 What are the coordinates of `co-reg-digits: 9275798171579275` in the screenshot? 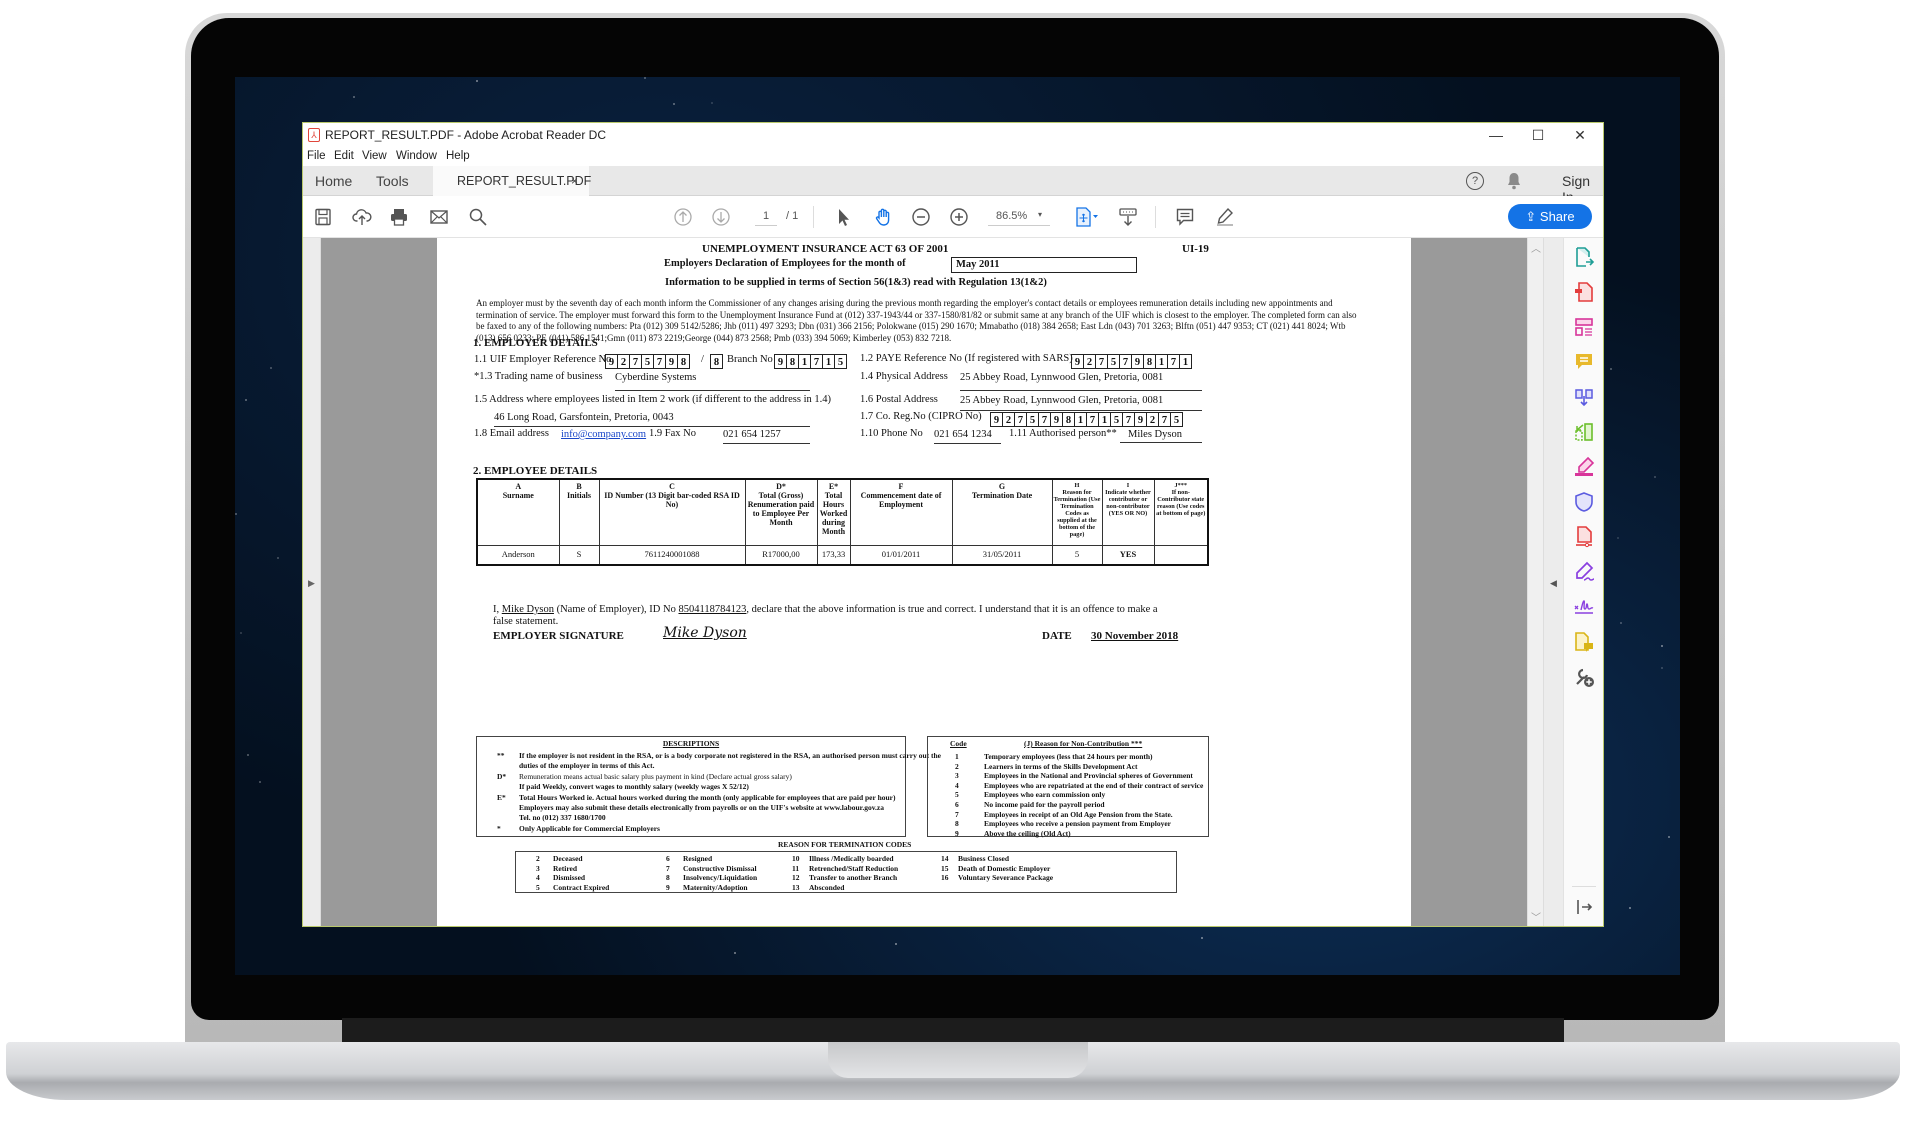 It's located at (1086, 419).